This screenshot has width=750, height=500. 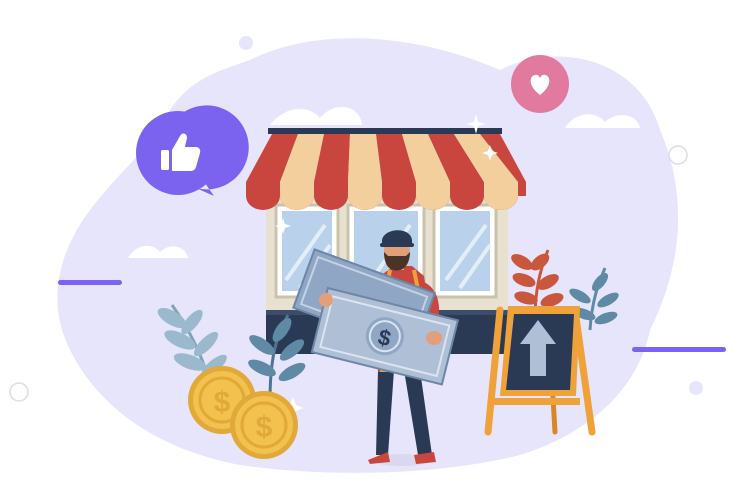 I want to click on dollar-coin-icon: $, so click(x=264, y=425).